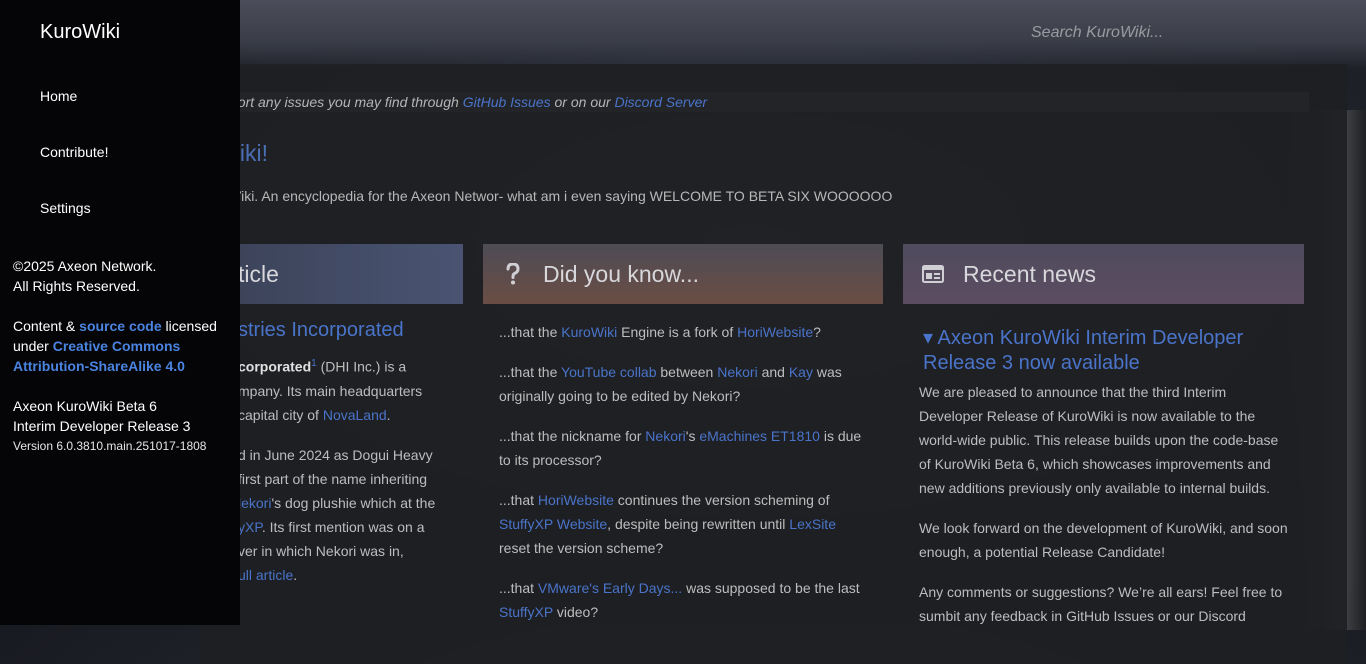 This screenshot has height=664, width=1366. What do you see at coordinates (275, 366) in the screenshot?
I see `article-bold-name: corporated` at bounding box center [275, 366].